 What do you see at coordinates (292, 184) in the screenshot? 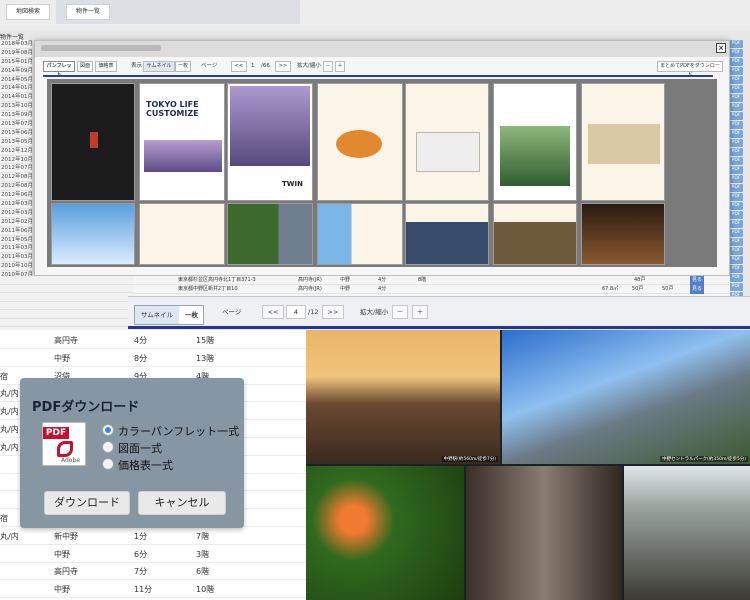
I see `twin-logo: TWIN` at bounding box center [292, 184].